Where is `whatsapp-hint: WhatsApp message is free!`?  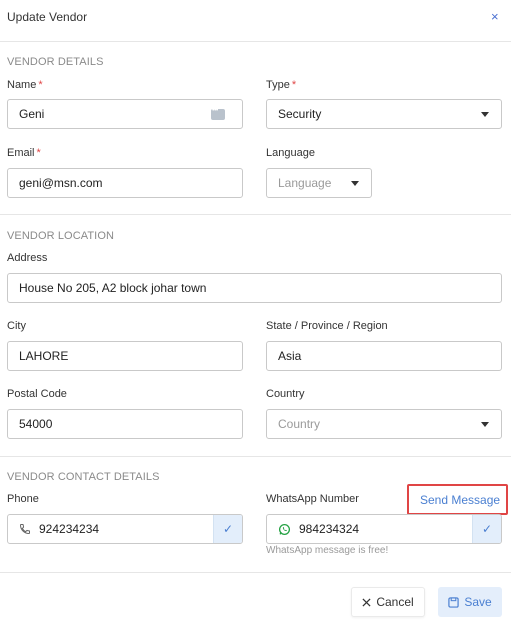 whatsapp-hint: WhatsApp message is free! is located at coordinates (327, 550).